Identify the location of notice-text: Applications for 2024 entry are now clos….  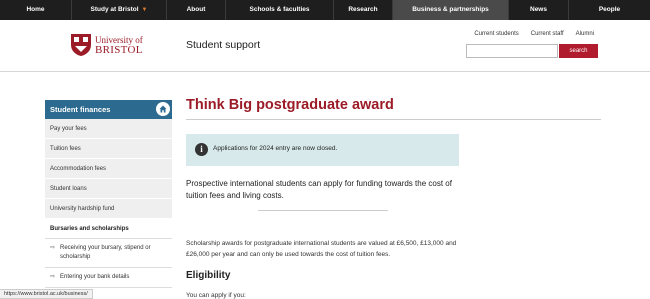
(275, 148).